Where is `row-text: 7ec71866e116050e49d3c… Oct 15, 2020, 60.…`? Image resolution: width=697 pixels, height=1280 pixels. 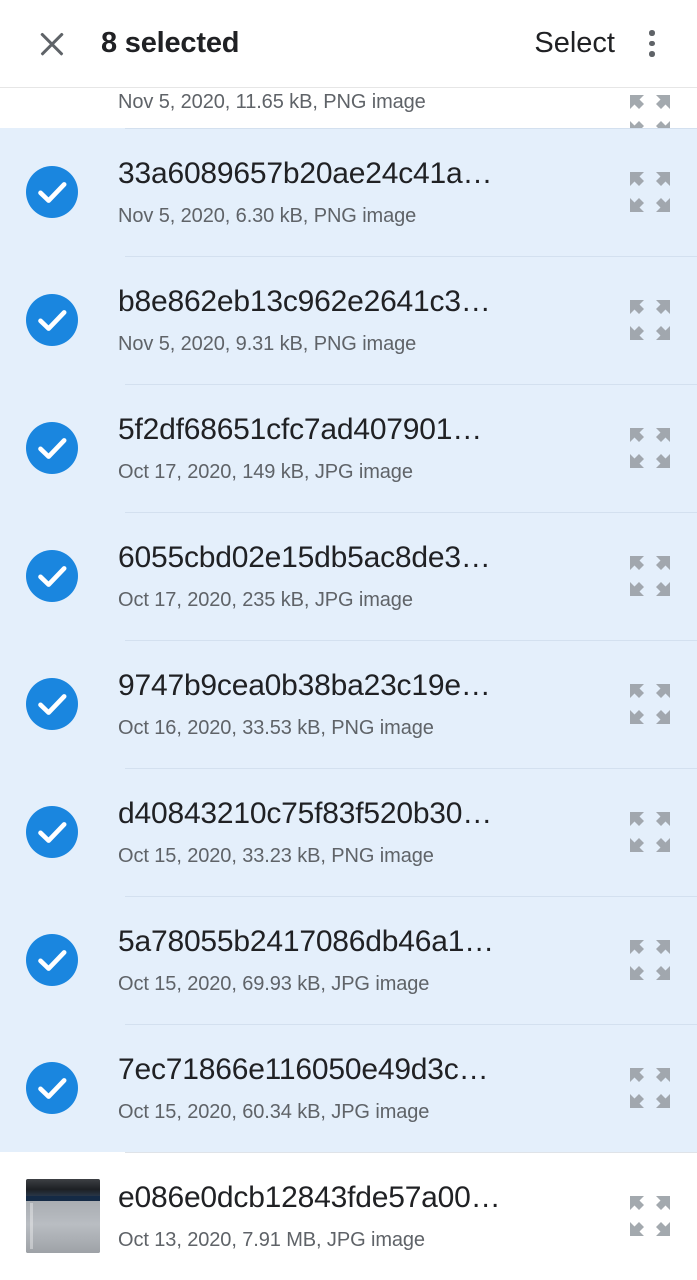 row-text: 7ec71866e116050e49d3c… Oct 15, 2020, 60.… is located at coordinates (370, 1088).